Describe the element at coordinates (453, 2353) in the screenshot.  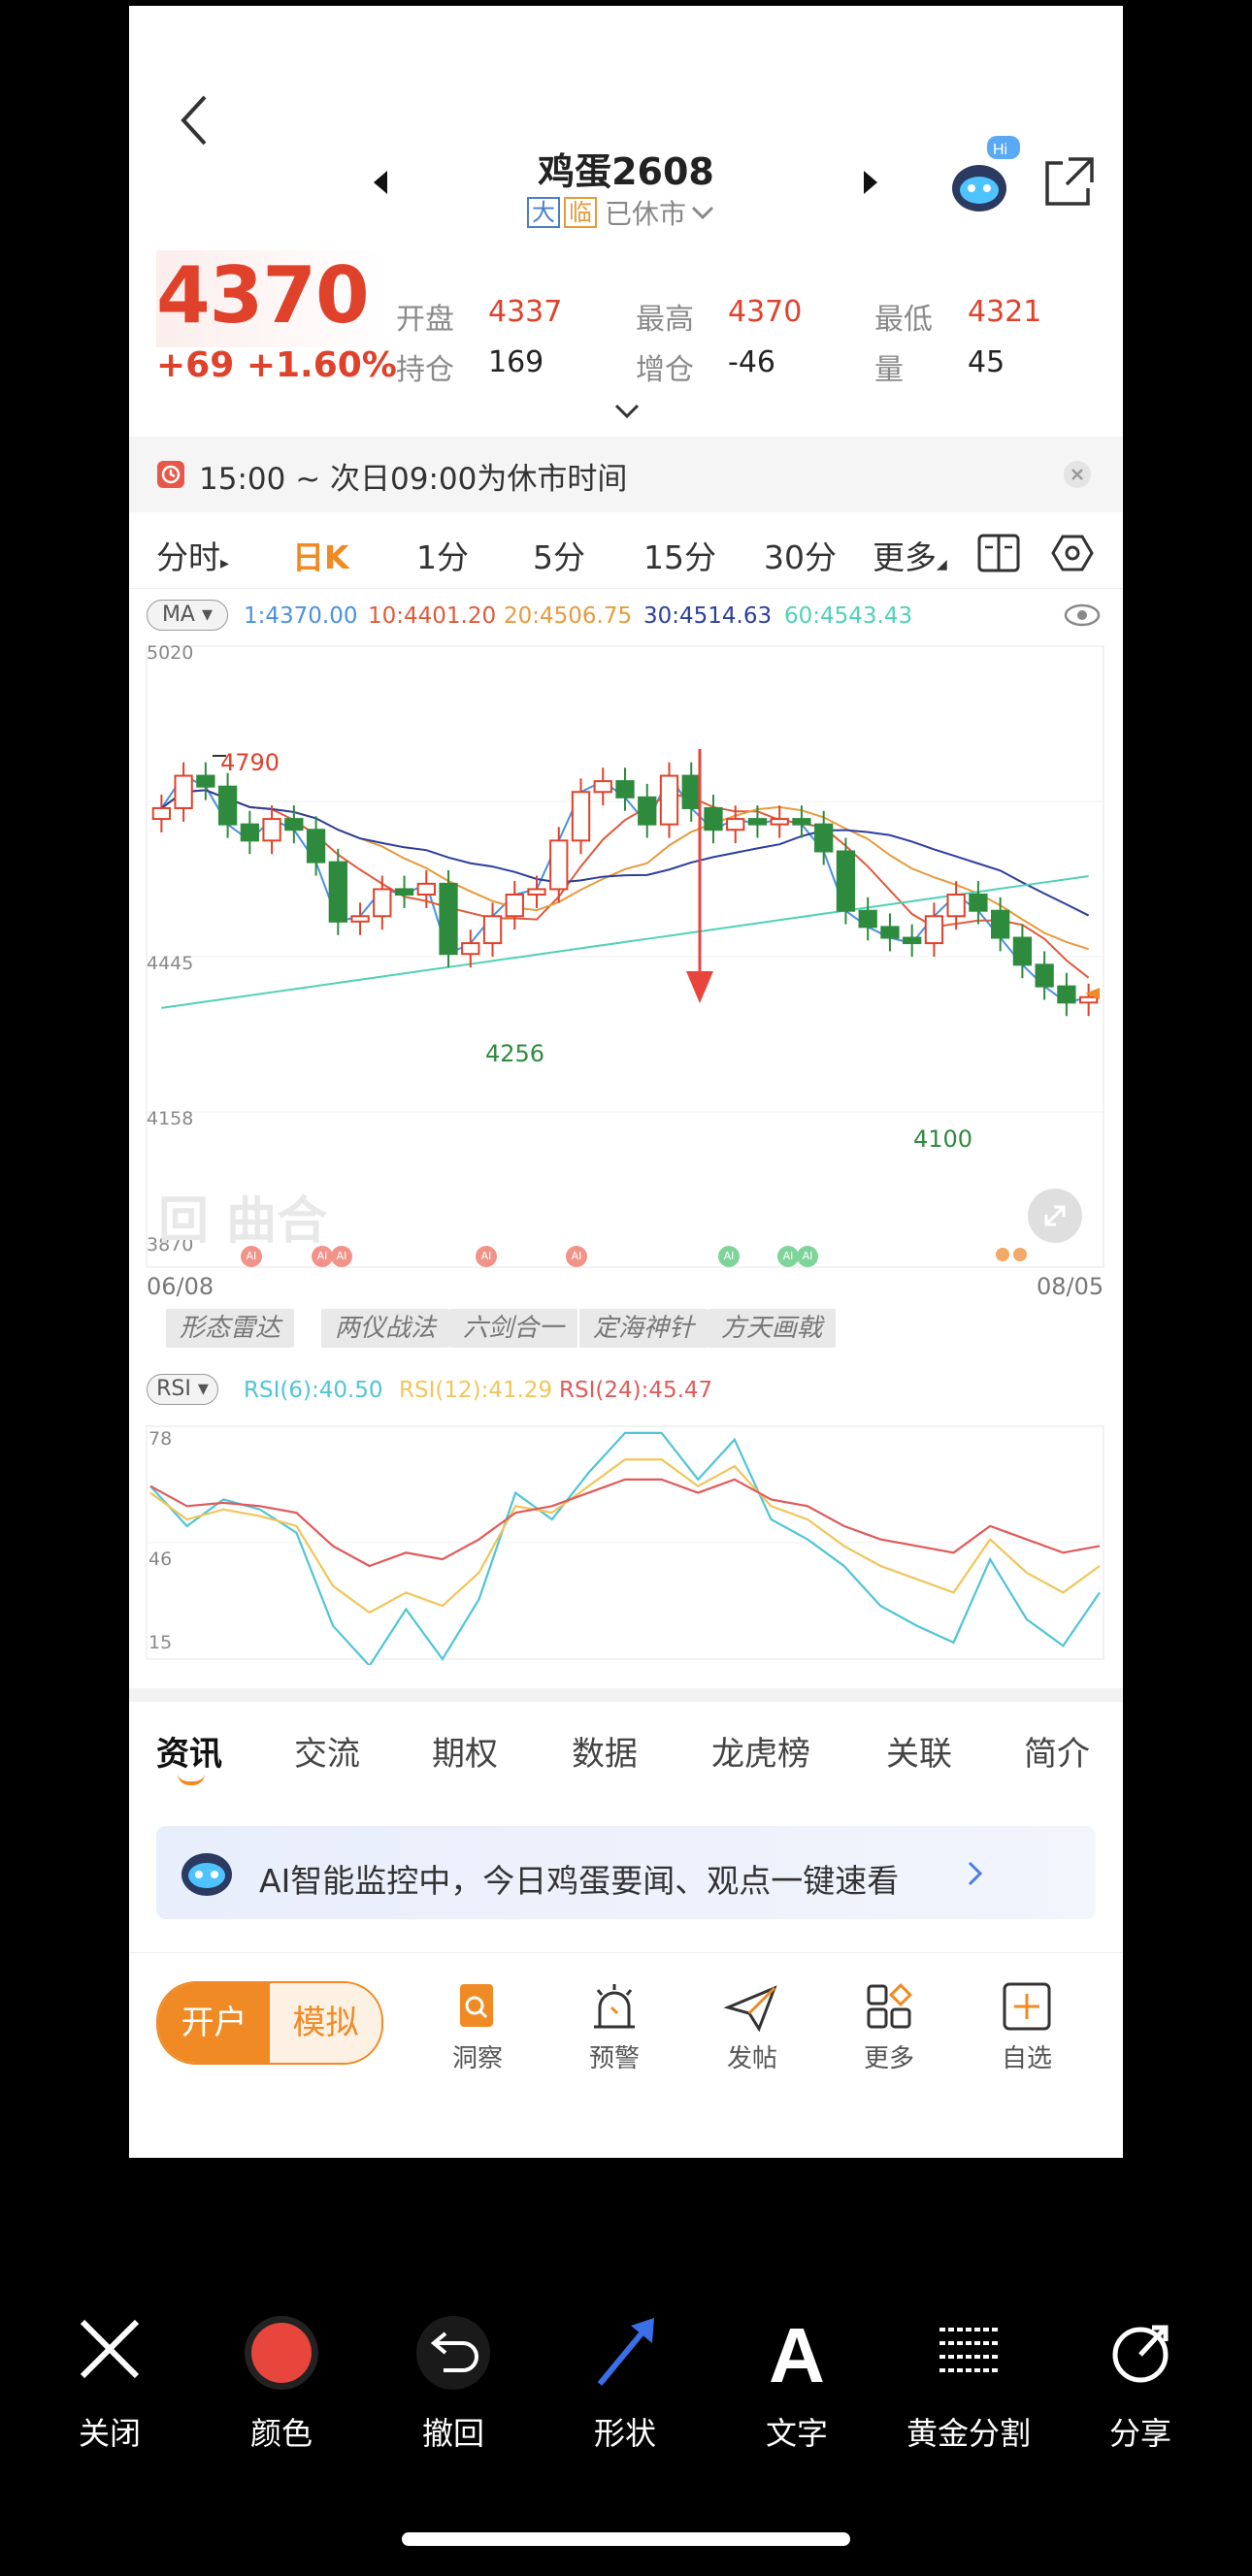
I see `undo-icon` at that location.